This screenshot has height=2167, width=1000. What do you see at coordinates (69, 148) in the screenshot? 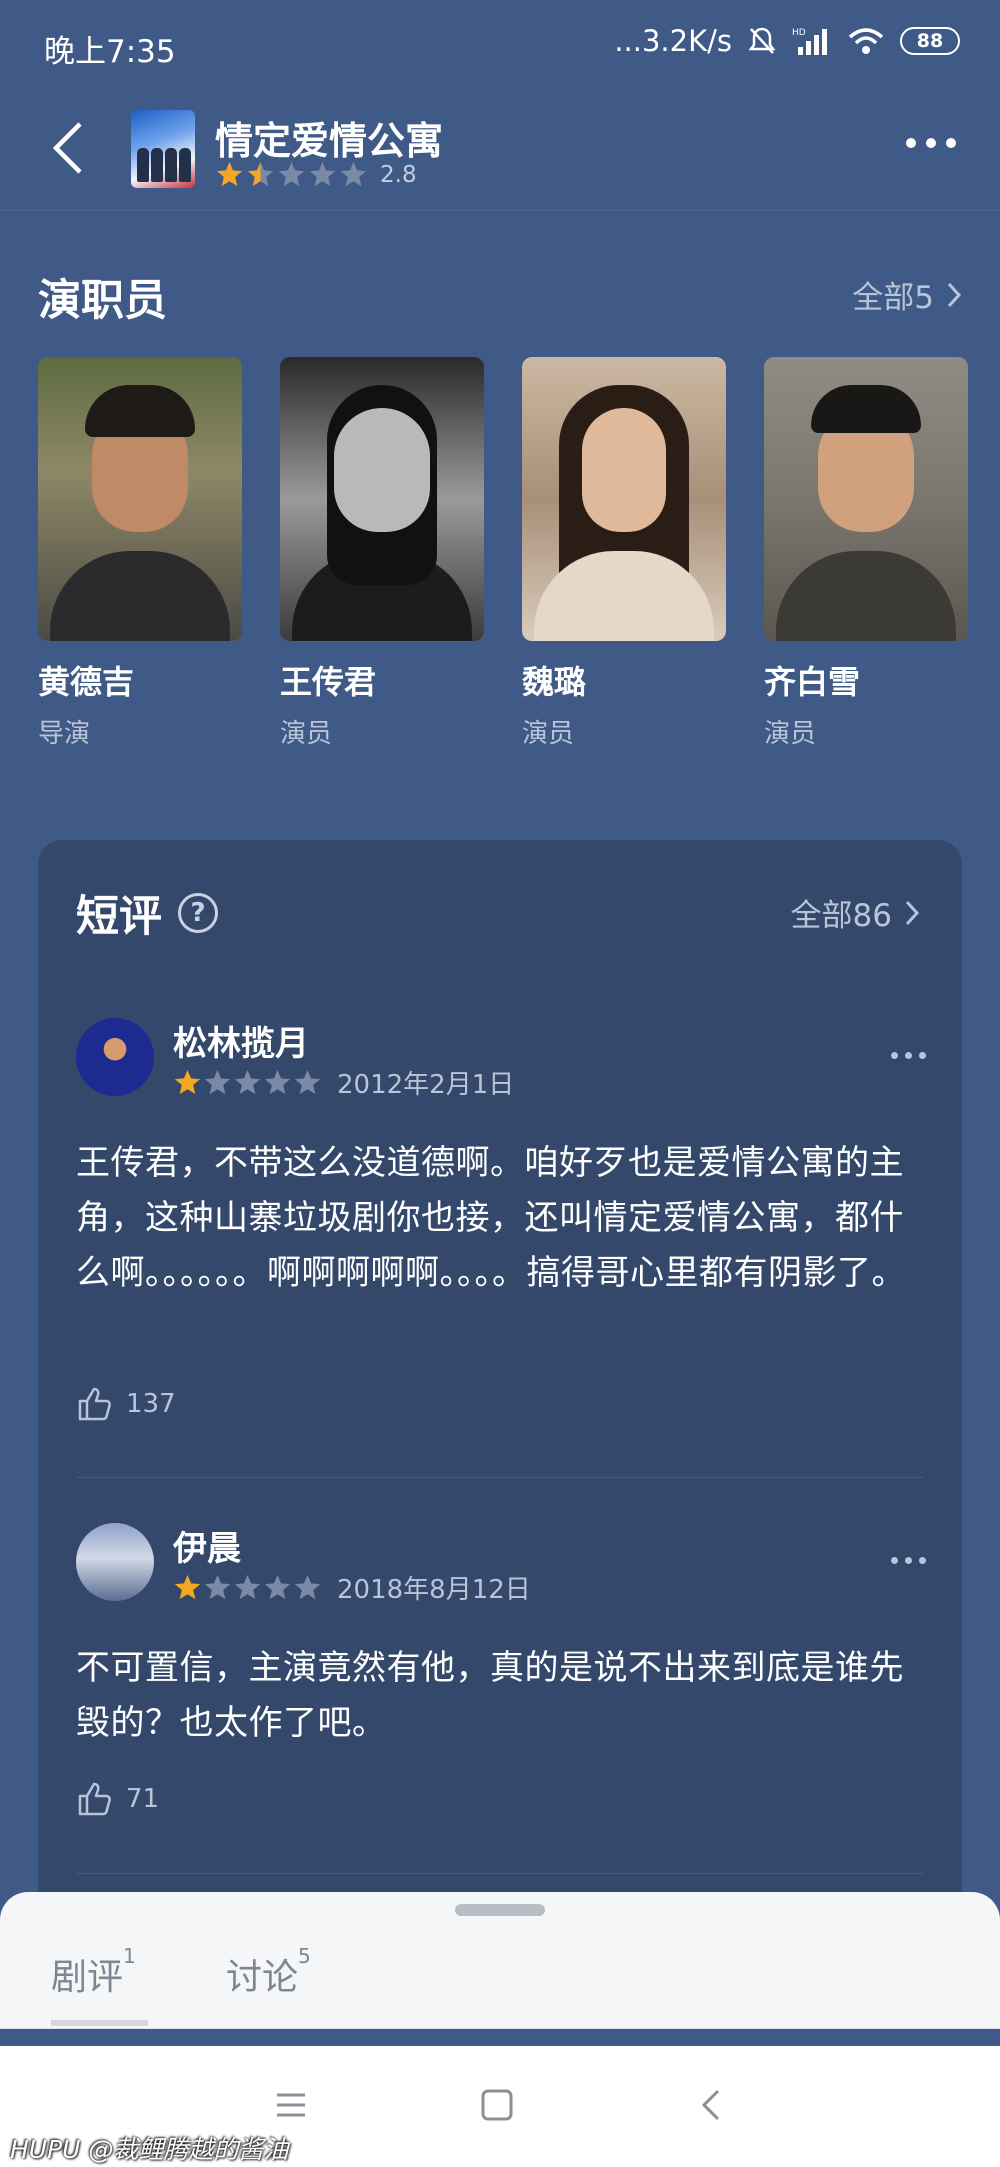
I see `back-button` at bounding box center [69, 148].